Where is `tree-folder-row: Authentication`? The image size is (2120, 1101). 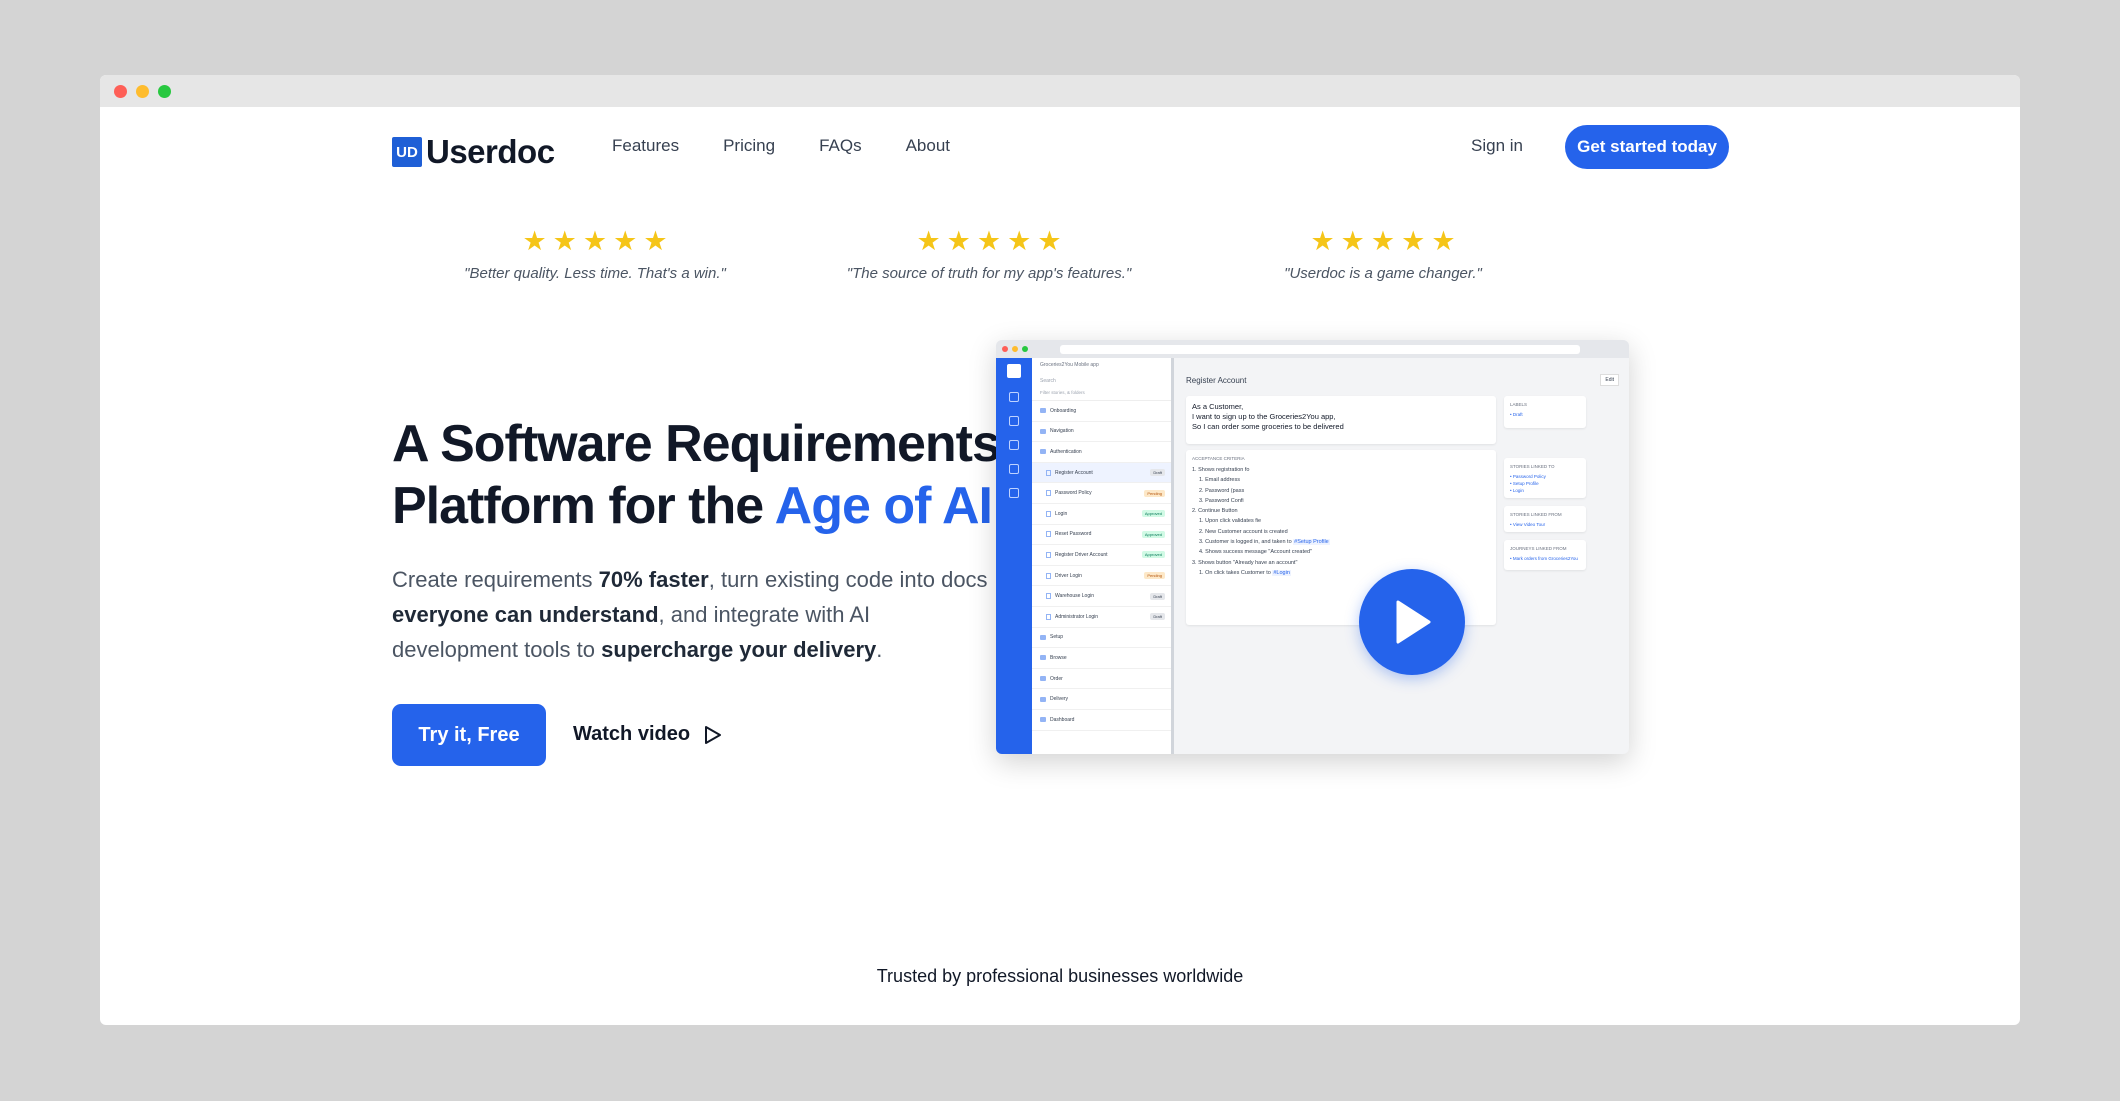
tree-folder-row: Authentication is located at coordinates (1101, 452).